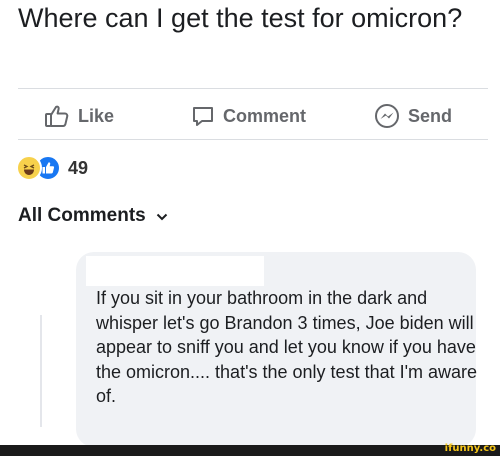  I want to click on post-actions-bar: Like Comment Send, so click(250, 116).